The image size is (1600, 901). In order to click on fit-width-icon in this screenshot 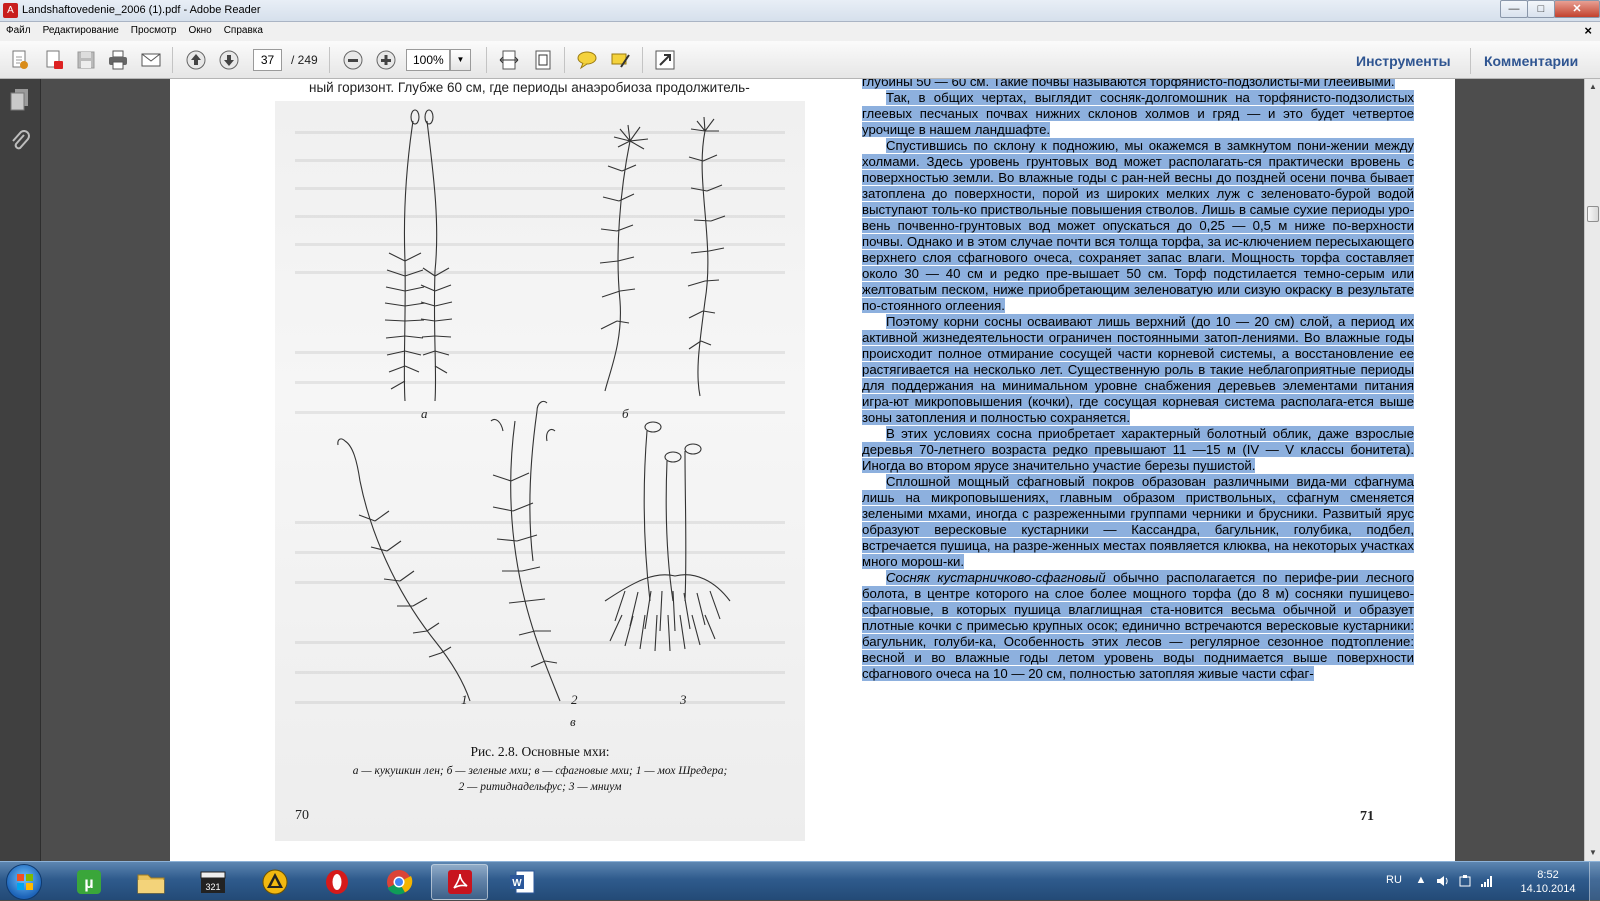, I will do `click(509, 60)`.